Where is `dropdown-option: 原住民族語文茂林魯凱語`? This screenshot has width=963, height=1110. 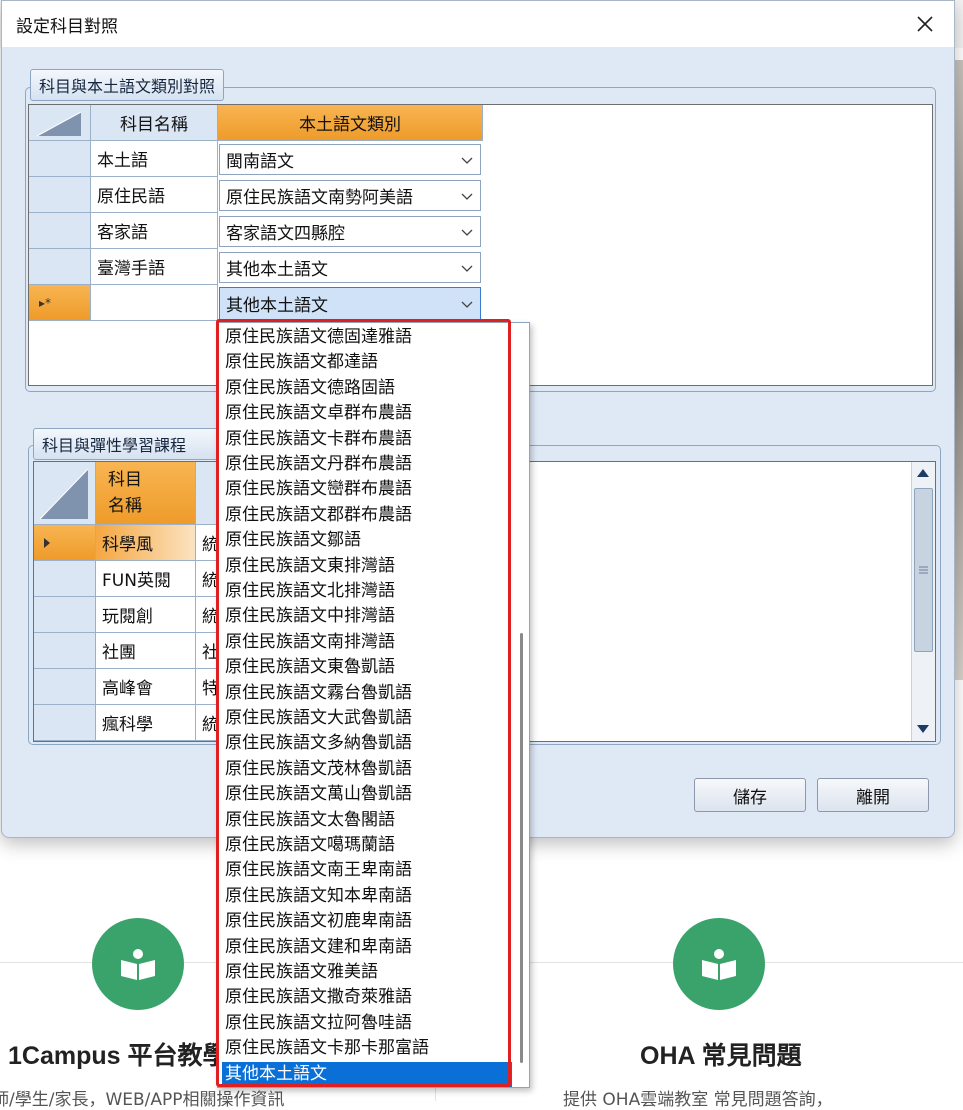 dropdown-option: 原住民族語文茂林魯凱語 is located at coordinates (367, 769).